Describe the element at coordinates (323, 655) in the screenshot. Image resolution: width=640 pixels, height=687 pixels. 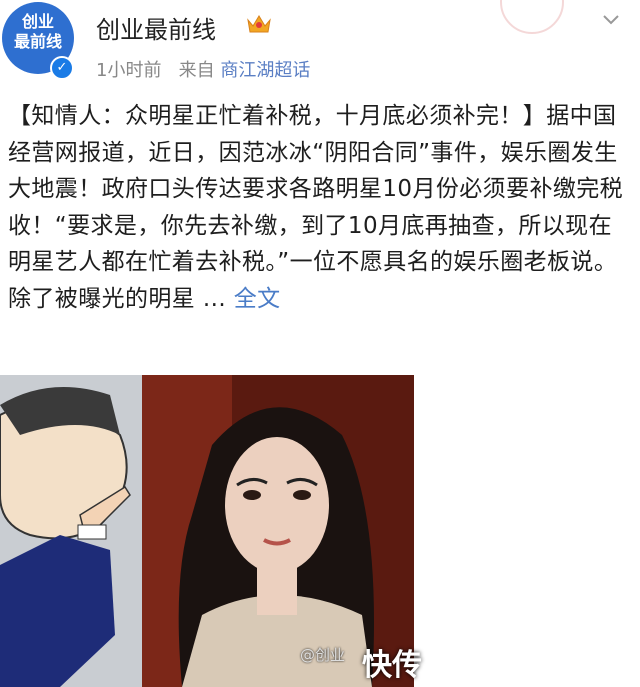
I see `watermark-small: @创业` at that location.